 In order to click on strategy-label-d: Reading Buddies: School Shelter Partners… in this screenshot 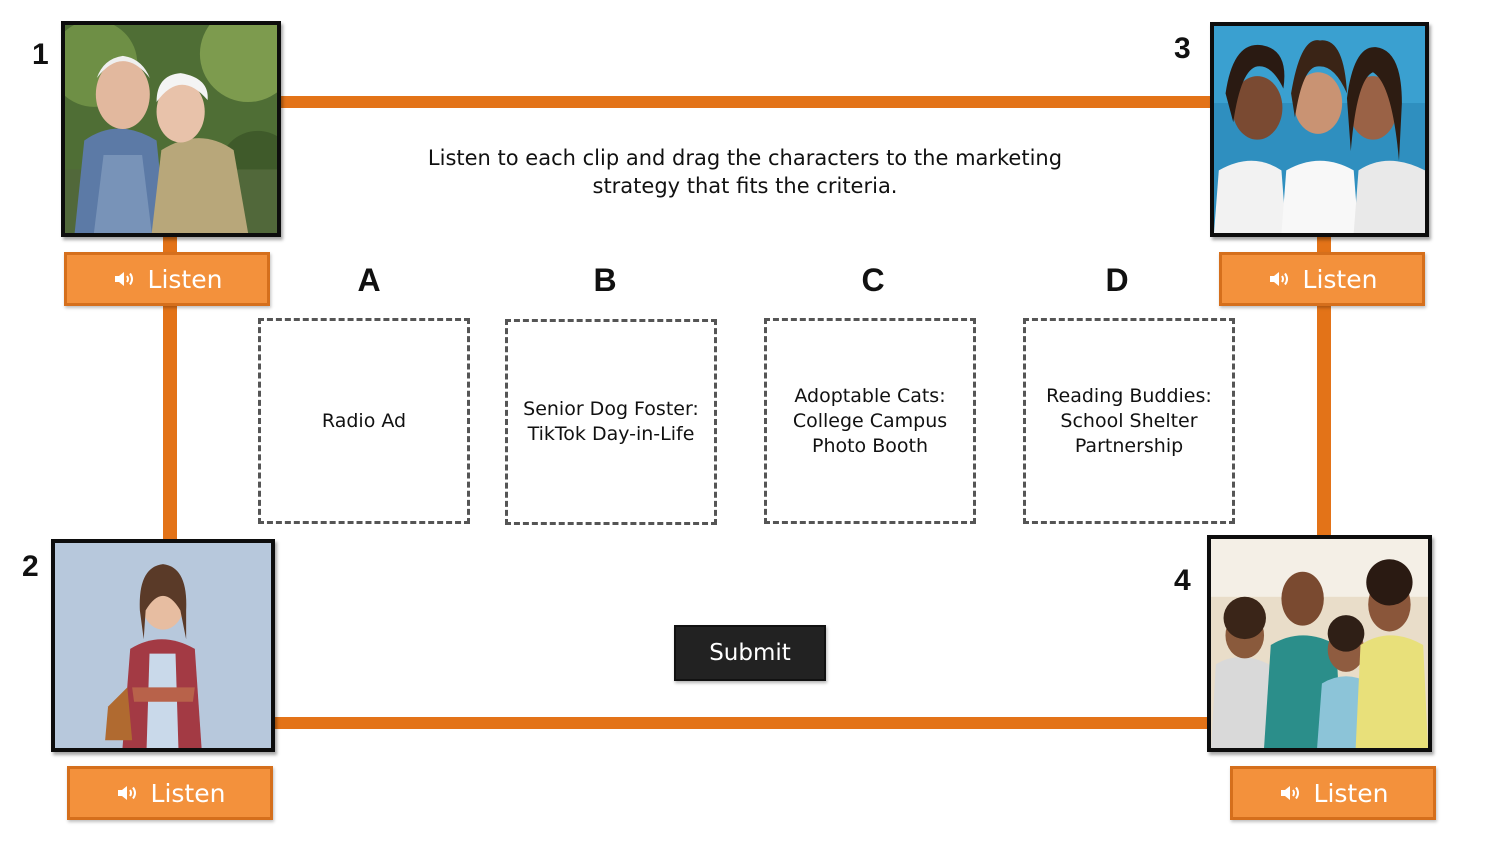, I will do `click(1129, 420)`.